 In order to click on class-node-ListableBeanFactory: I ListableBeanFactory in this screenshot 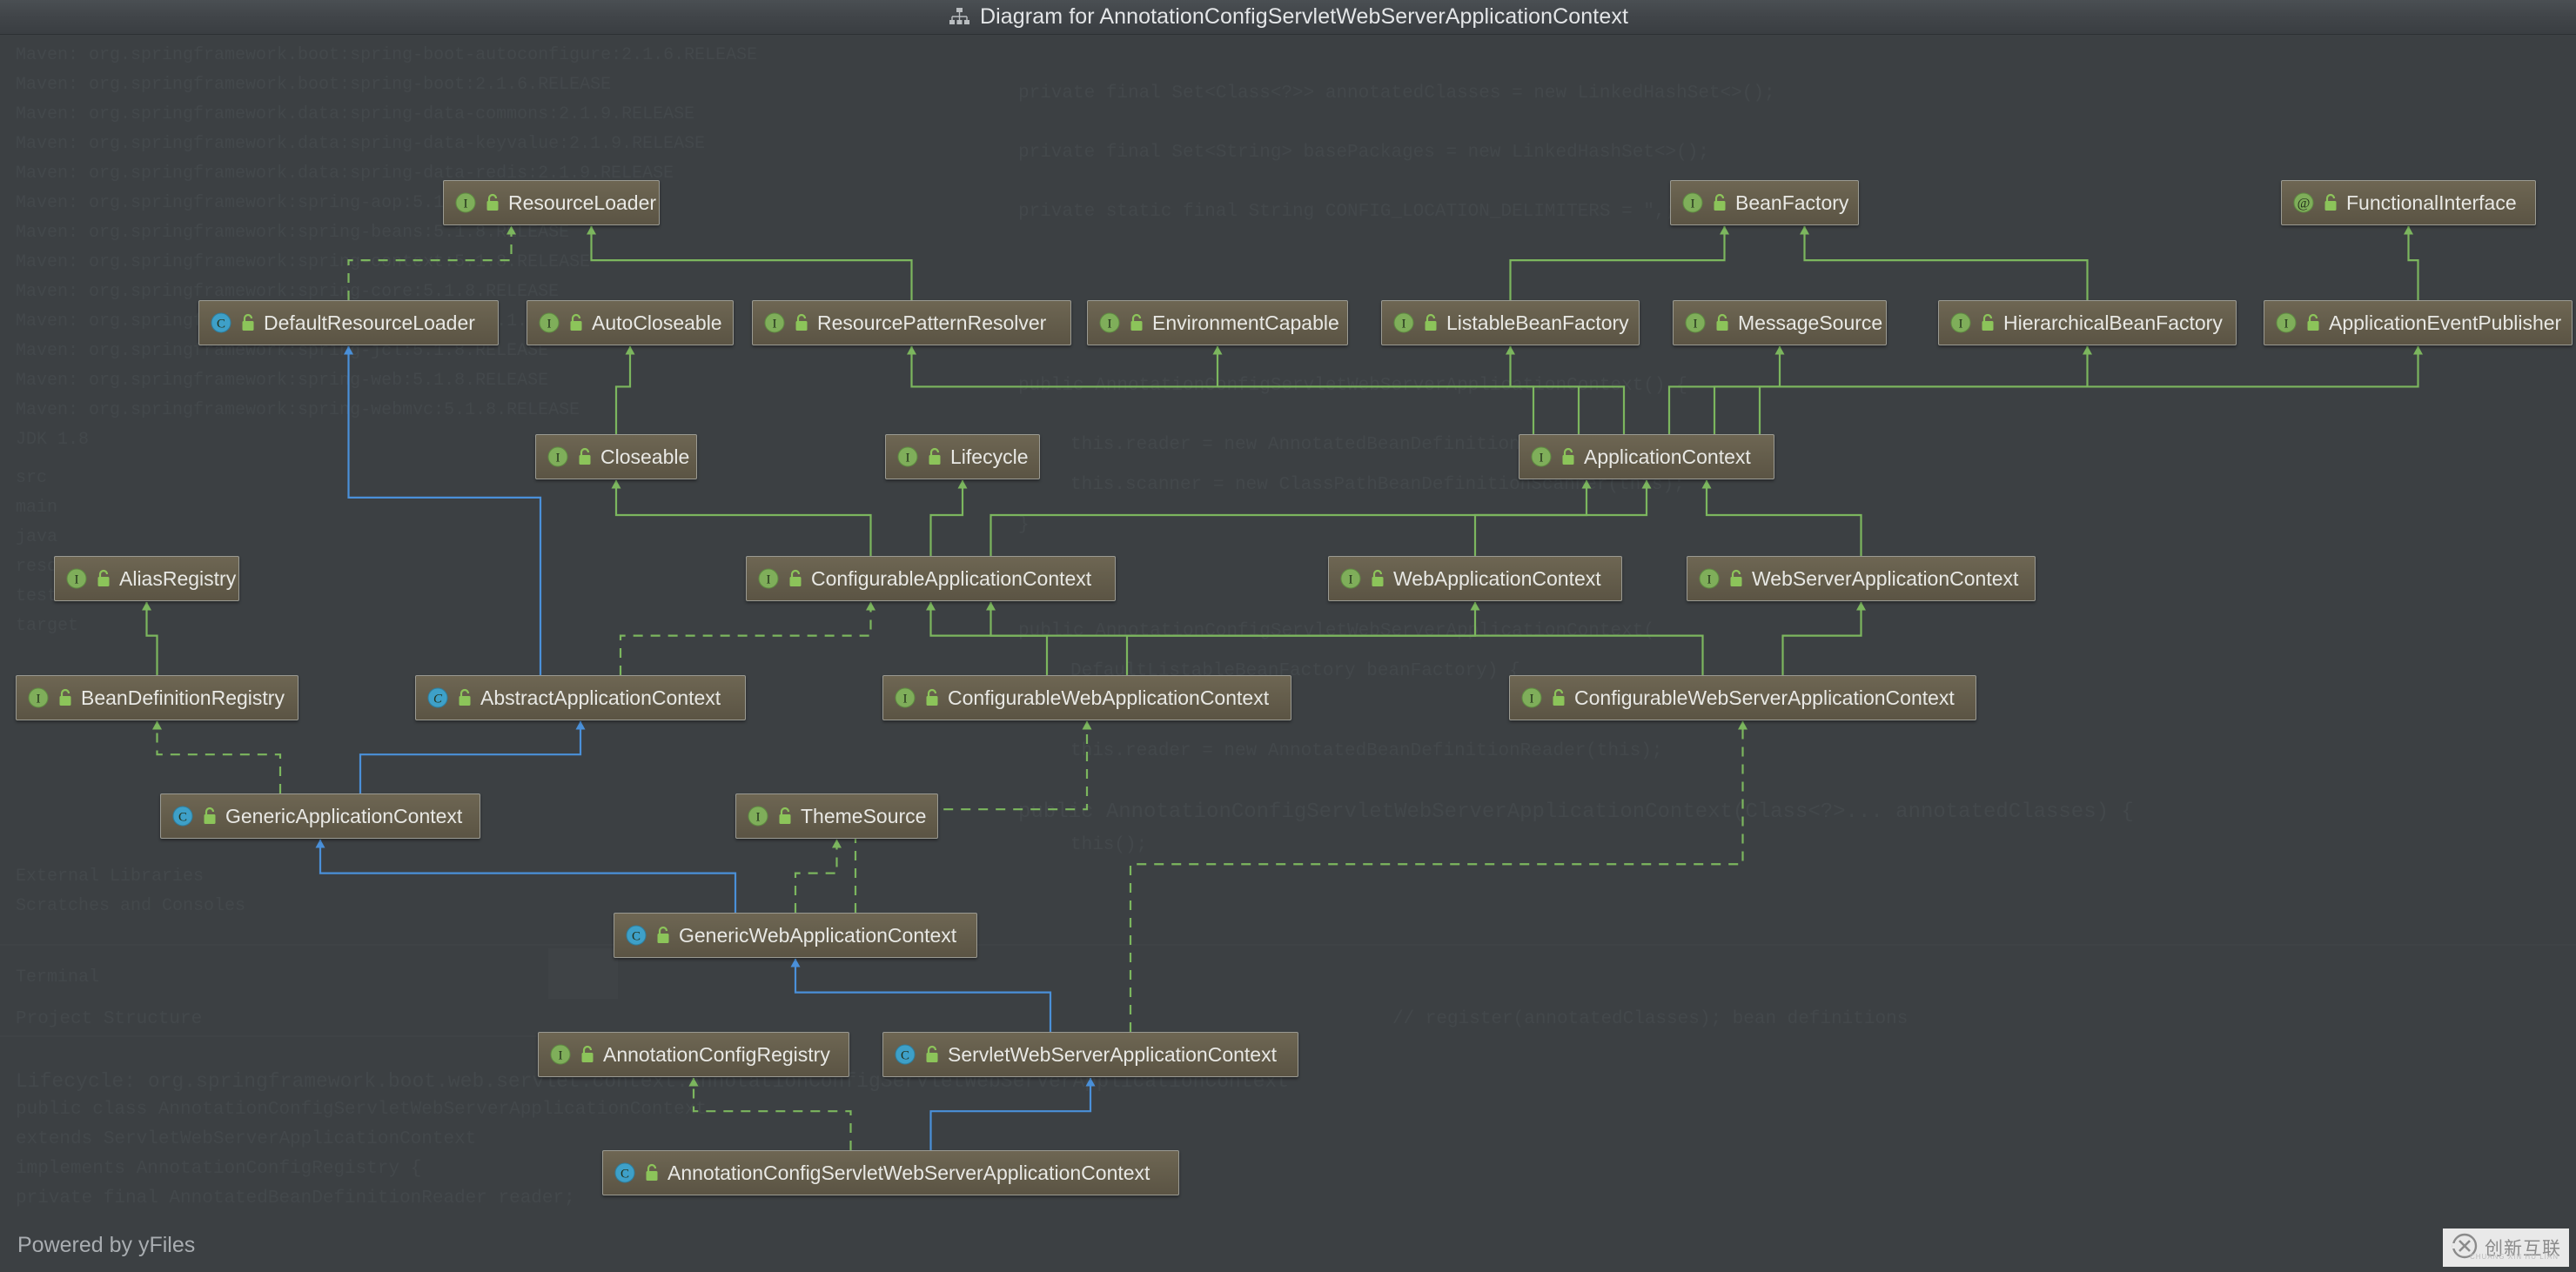, I will do `click(1510, 323)`.